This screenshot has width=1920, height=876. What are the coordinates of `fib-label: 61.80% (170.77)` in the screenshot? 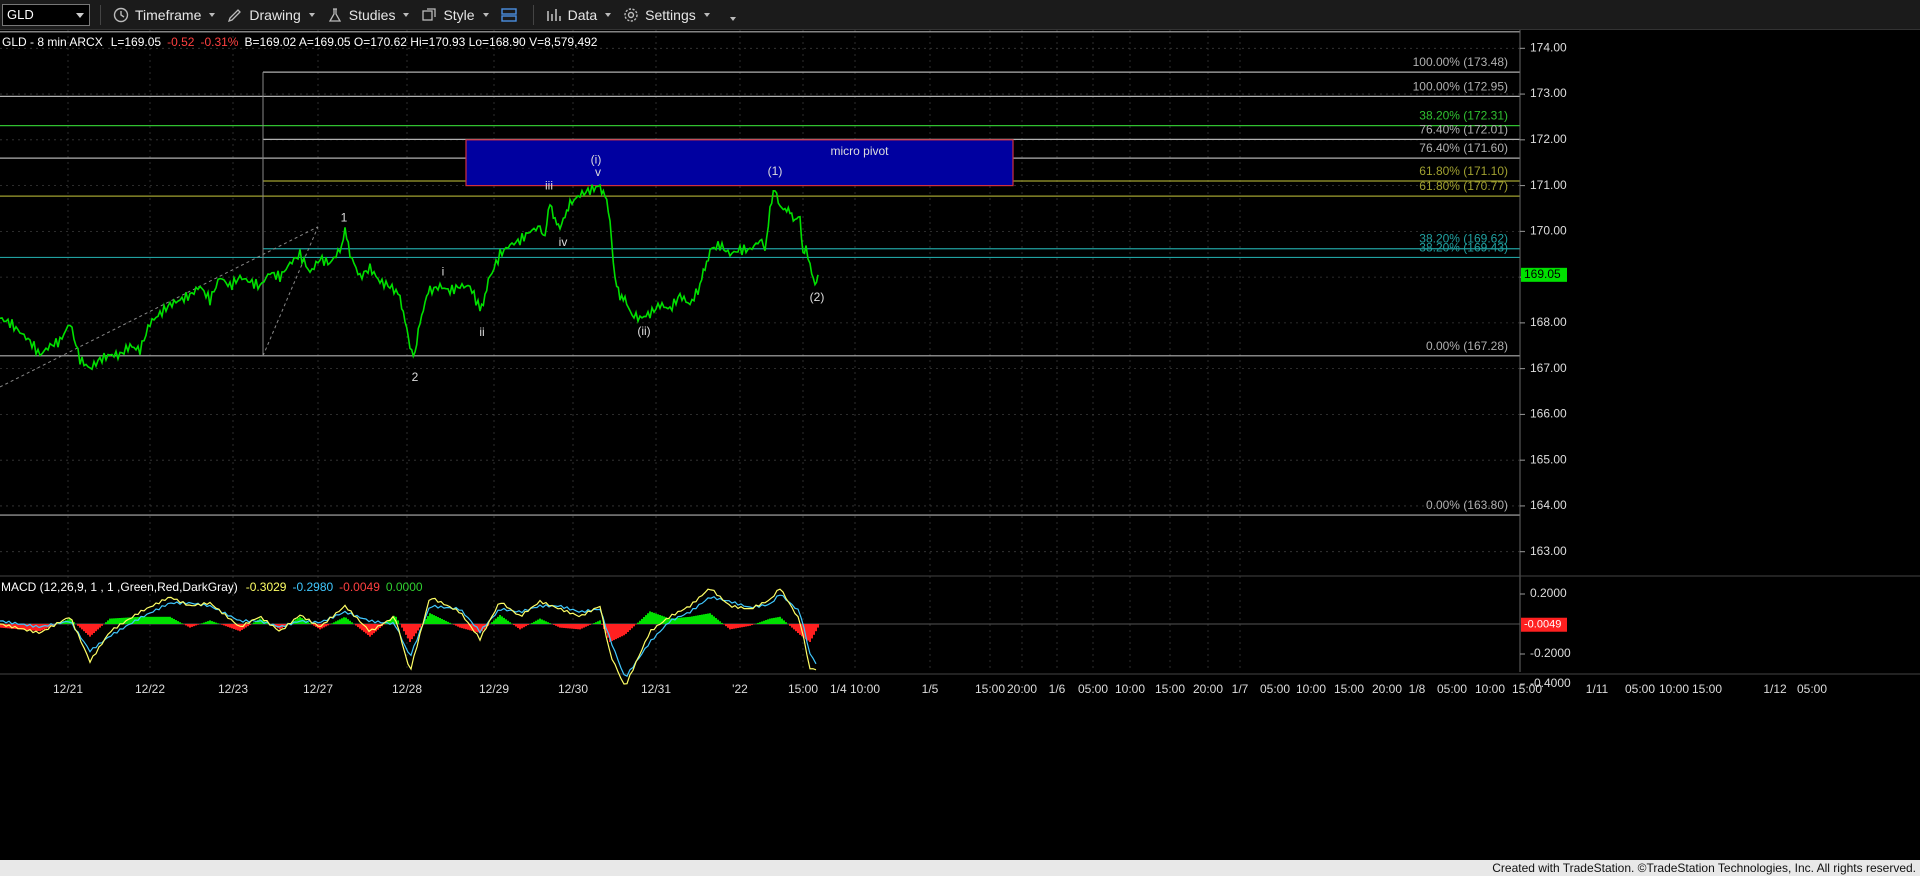 It's located at (1463, 186).